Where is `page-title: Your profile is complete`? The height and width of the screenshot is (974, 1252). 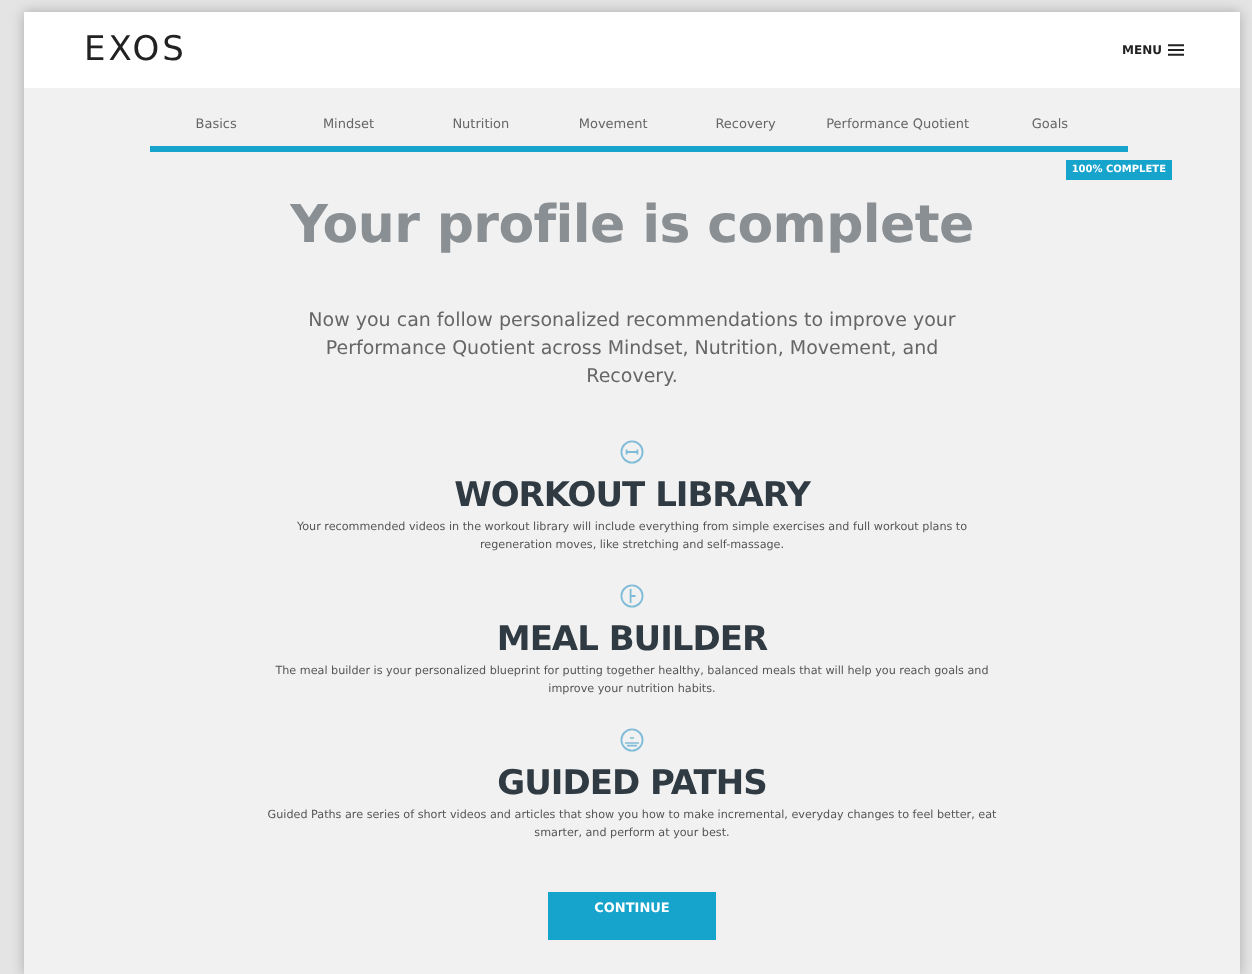 page-title: Your profile is complete is located at coordinates (632, 226).